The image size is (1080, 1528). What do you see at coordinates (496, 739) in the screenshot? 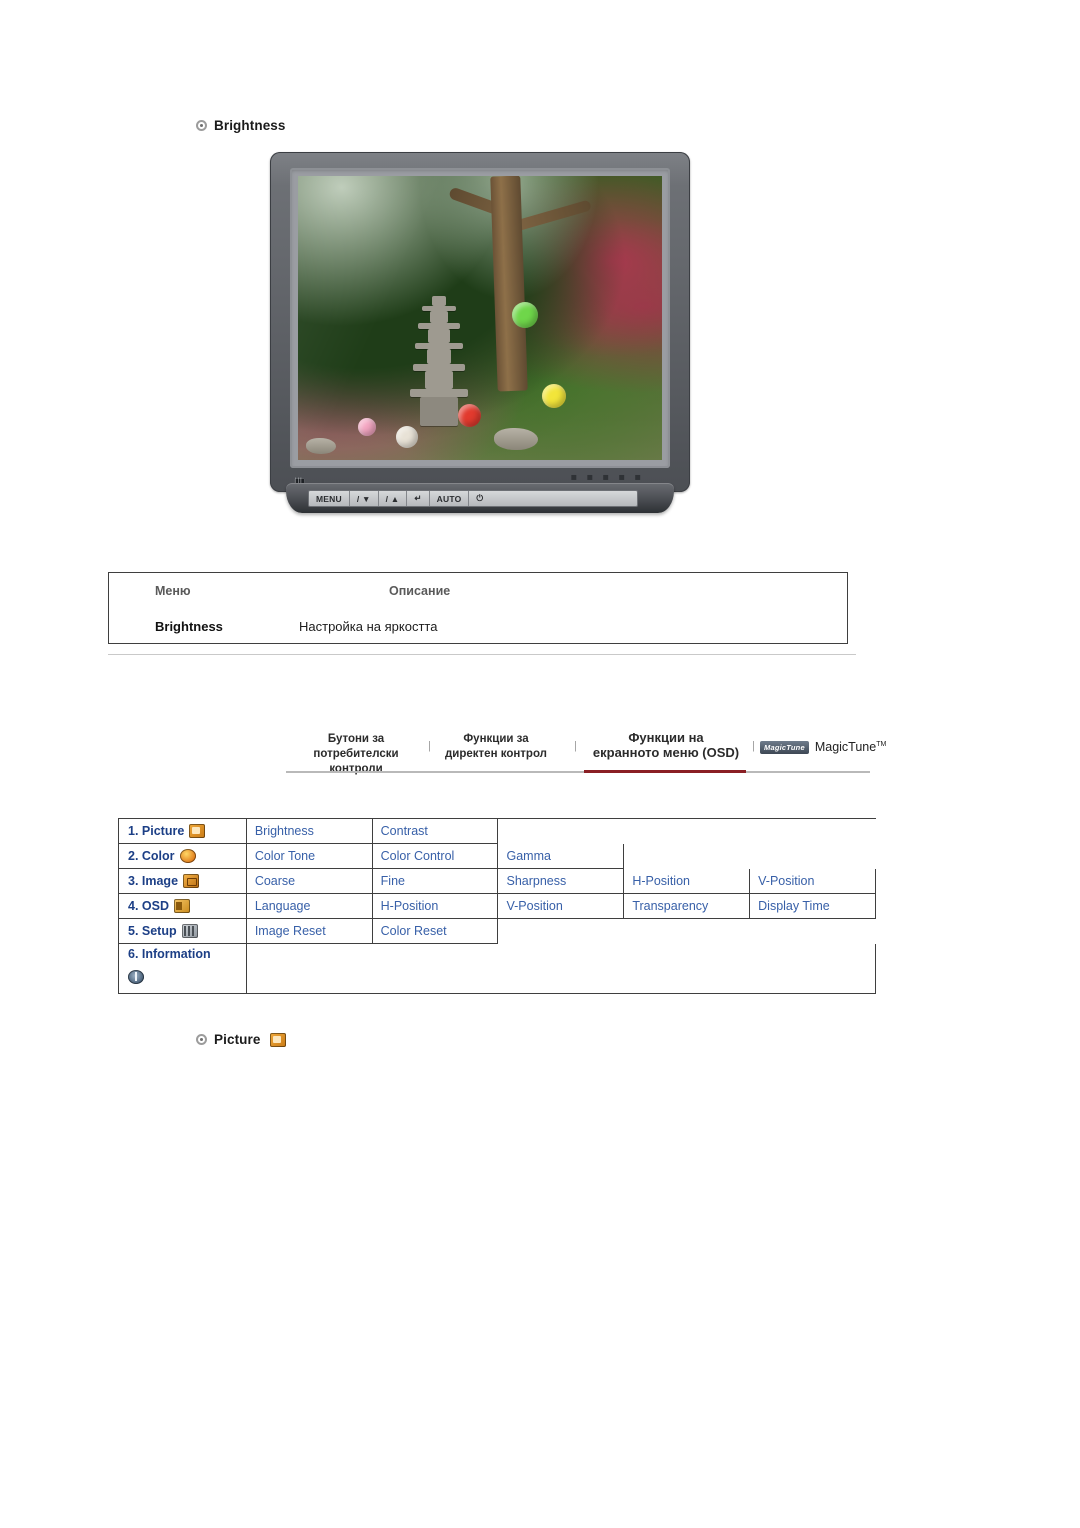
I see `tab-direct-control-line1: Функции за` at bounding box center [496, 739].